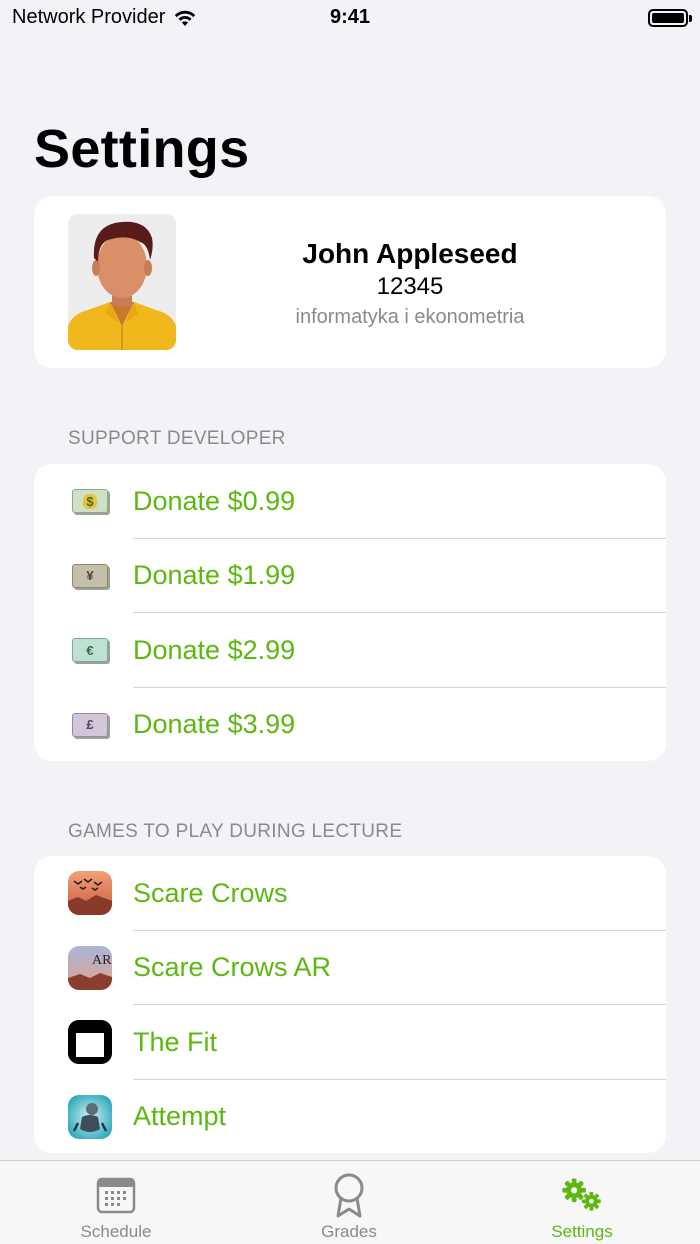 The width and height of the screenshot is (700, 1244). I want to click on battery-icon, so click(670, 18).